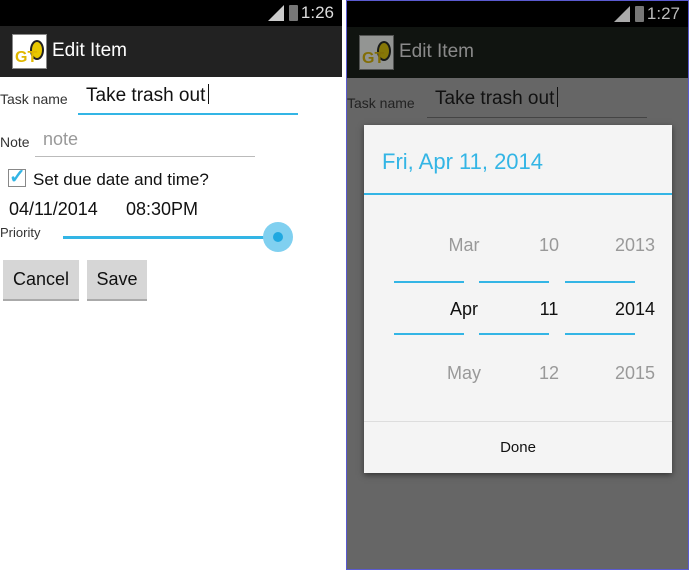  Describe the element at coordinates (518, 447) in the screenshot. I see `done-button: Done` at that location.